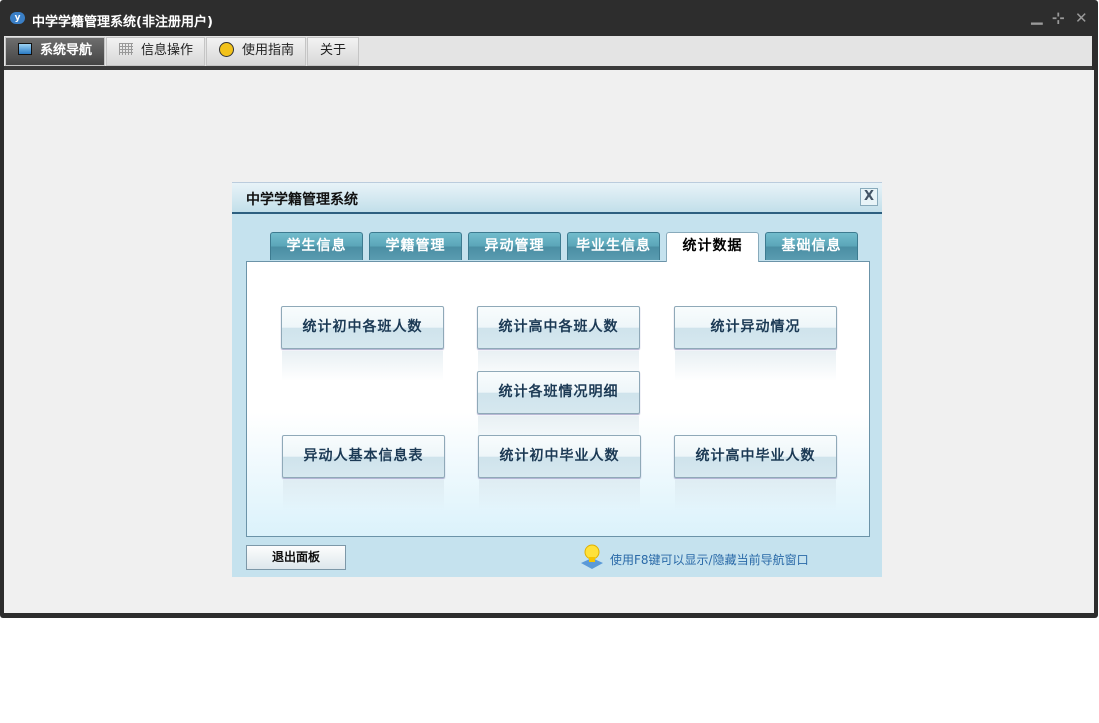 This screenshot has height=723, width=1099. Describe the element at coordinates (302, 200) in the screenshot. I see `dialog-title: 中学学籍管理系统` at that location.